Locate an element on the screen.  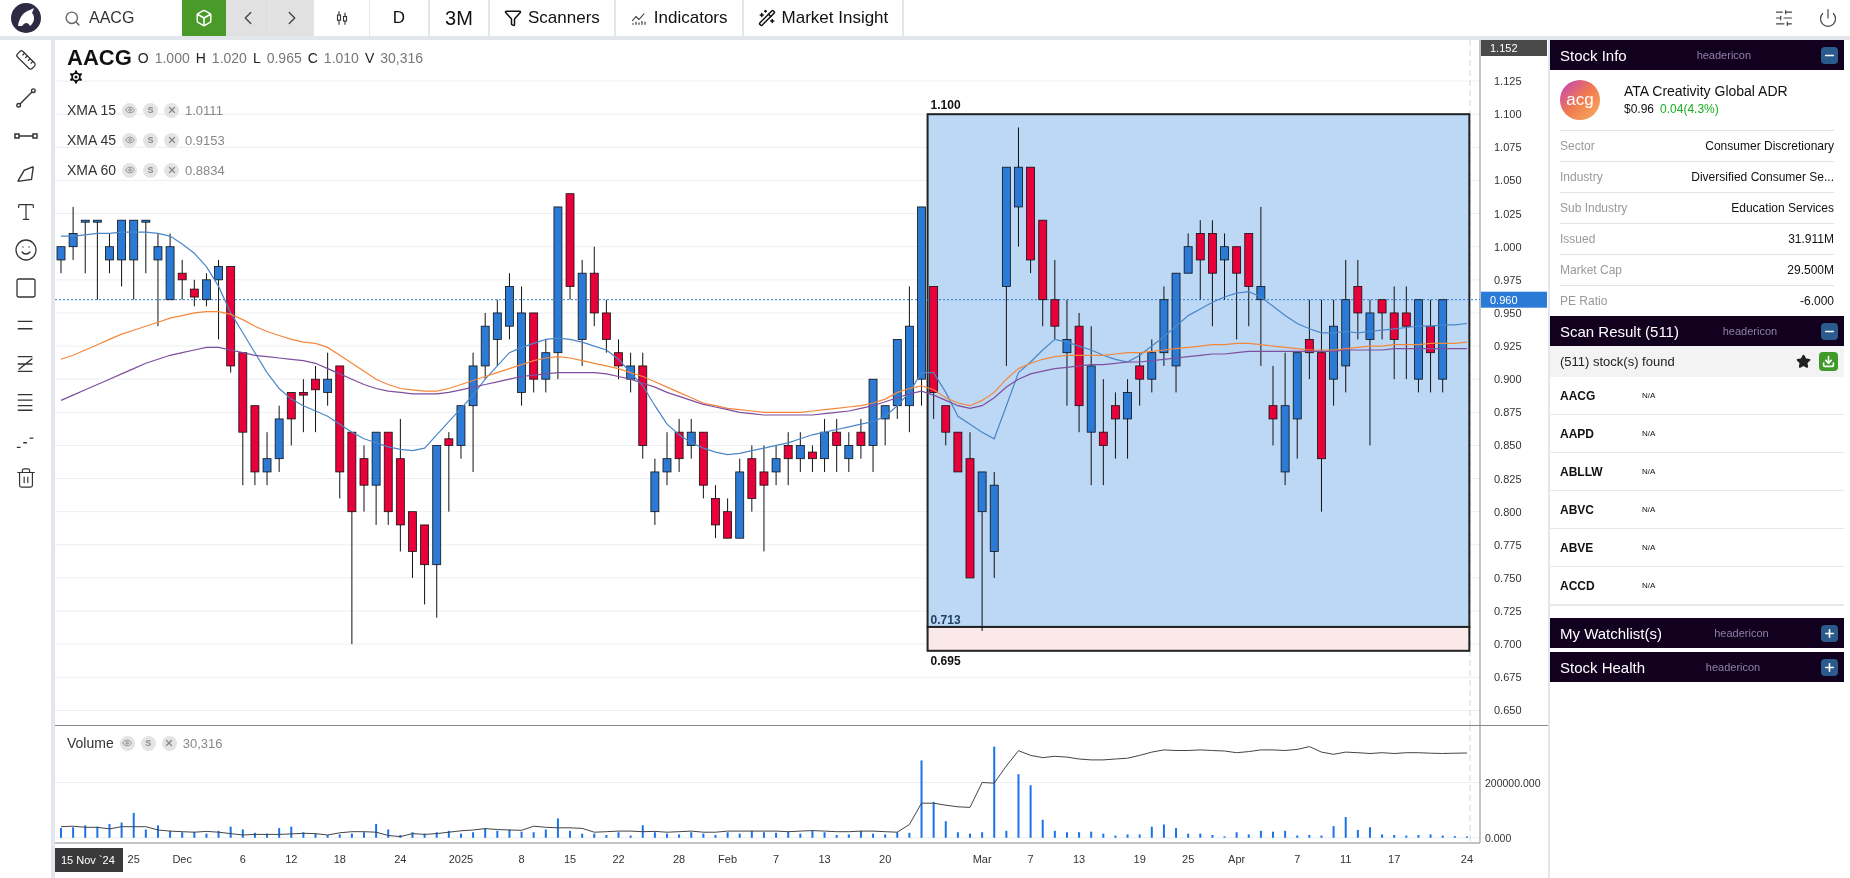
axis-label: 0.875 is located at coordinates (1508, 412).